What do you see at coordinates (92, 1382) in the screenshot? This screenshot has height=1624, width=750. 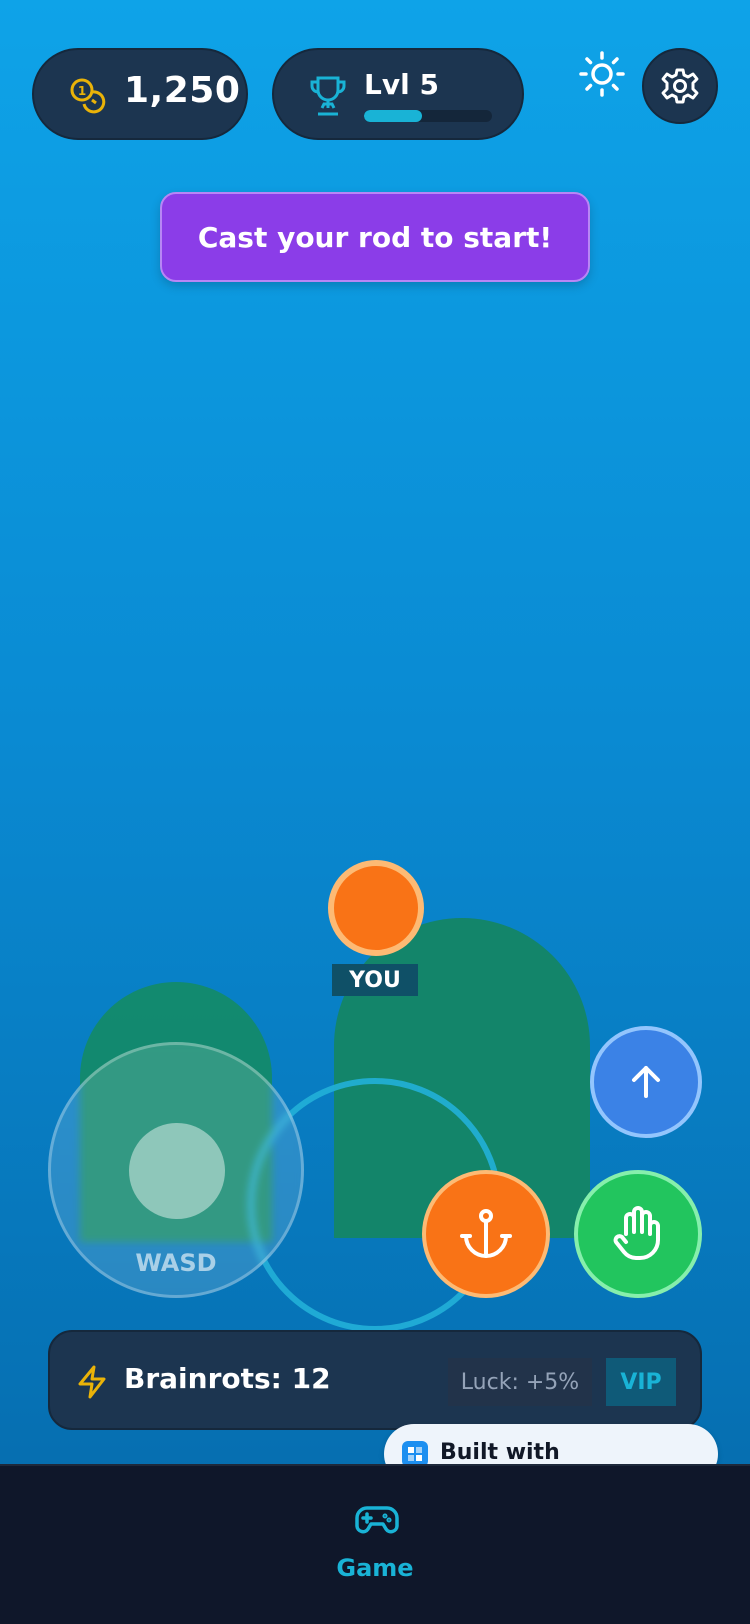 I see `lightning-icon` at bounding box center [92, 1382].